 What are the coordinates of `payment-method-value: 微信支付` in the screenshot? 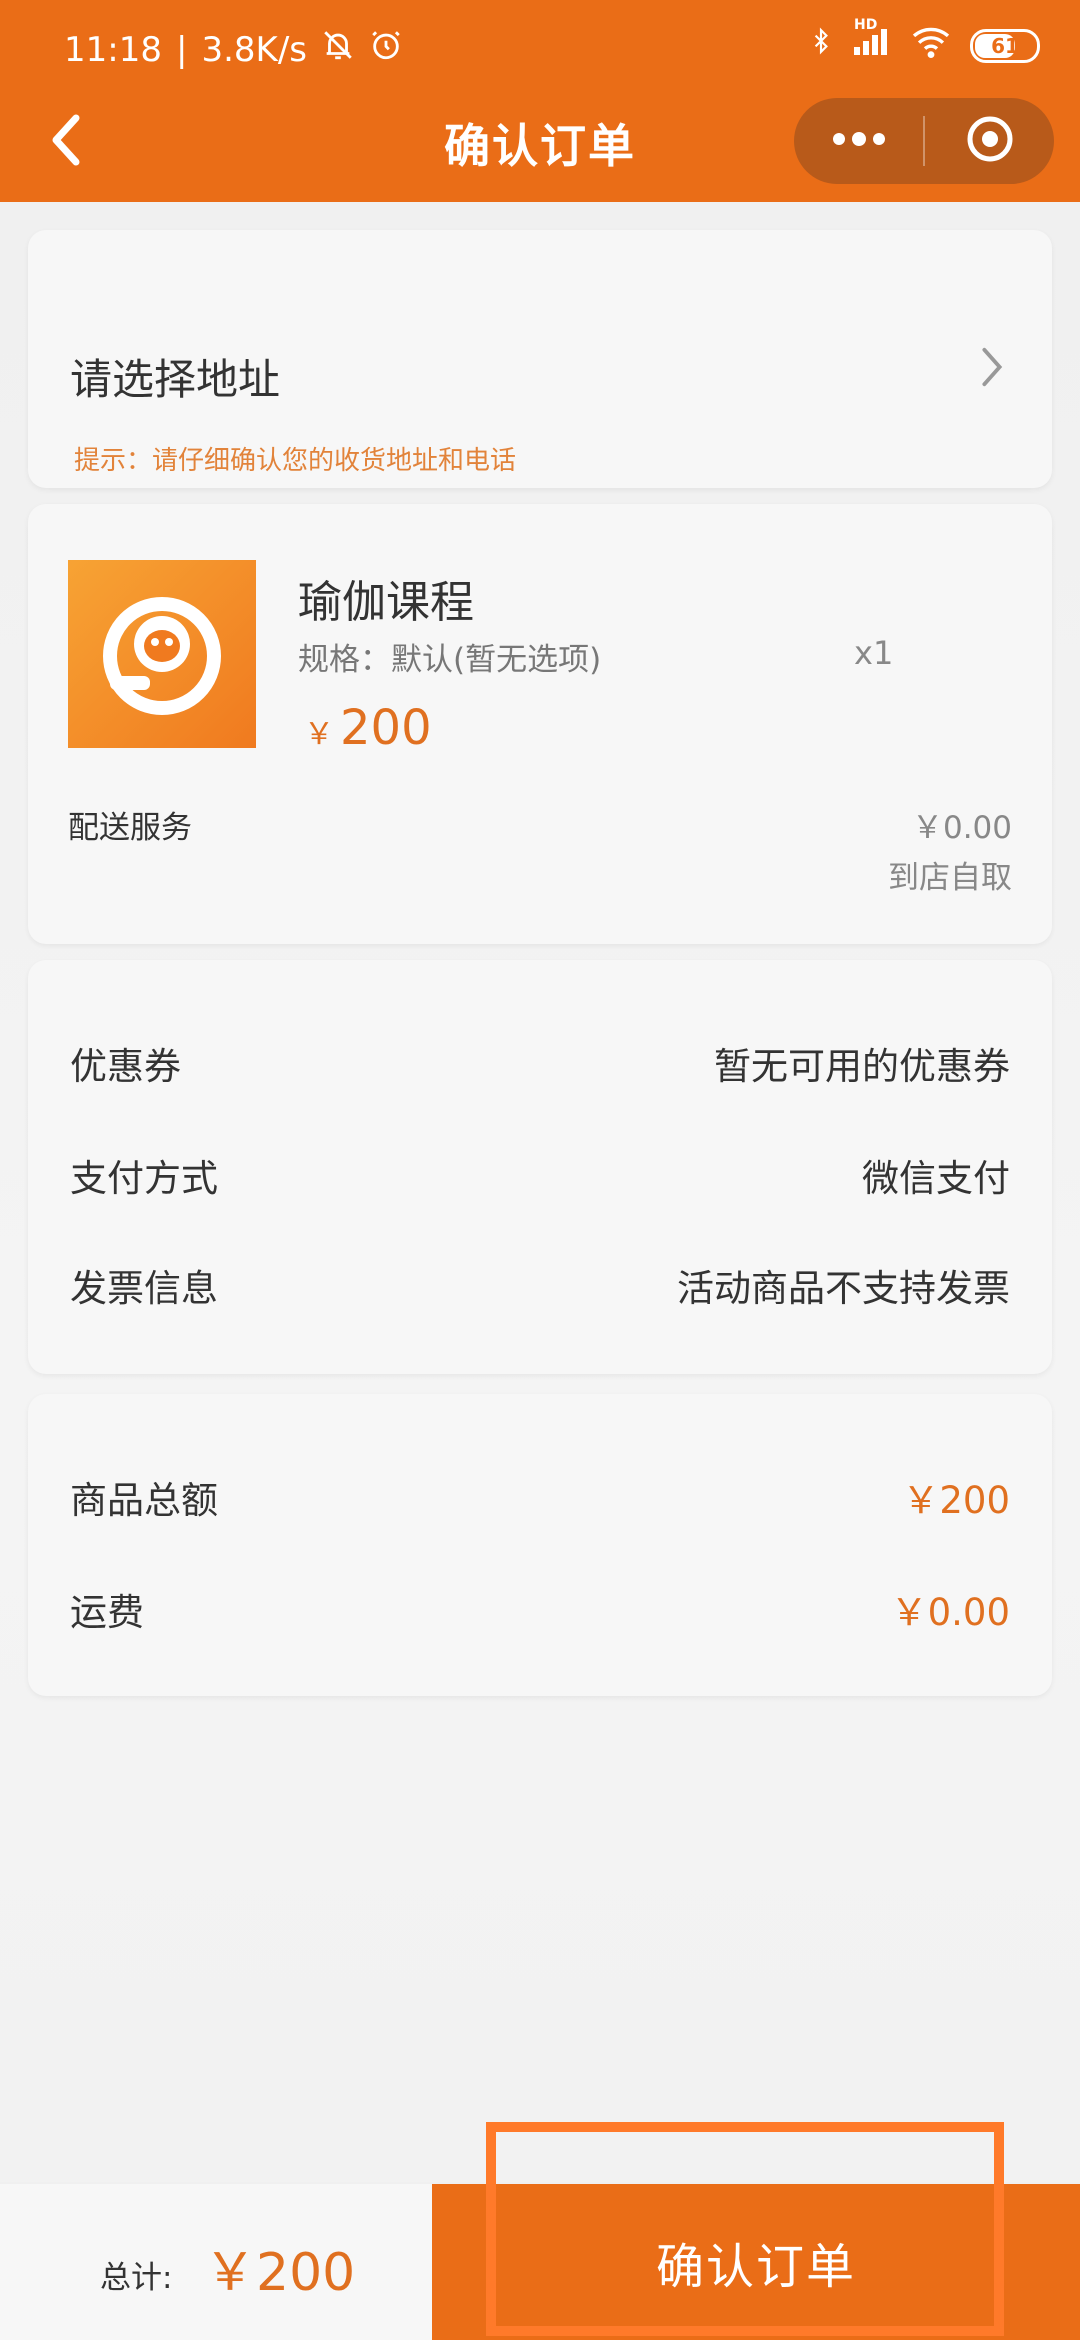 It's located at (936, 1178).